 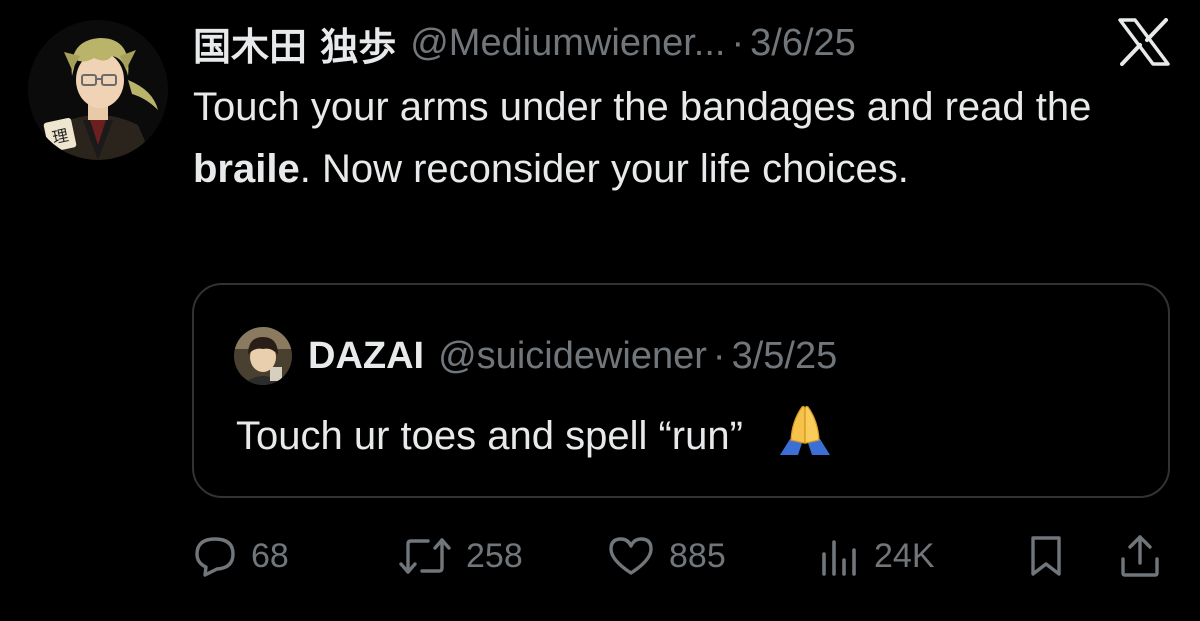 What do you see at coordinates (785, 356) in the screenshot?
I see `quoted-tweet-date: 3/5/25` at bounding box center [785, 356].